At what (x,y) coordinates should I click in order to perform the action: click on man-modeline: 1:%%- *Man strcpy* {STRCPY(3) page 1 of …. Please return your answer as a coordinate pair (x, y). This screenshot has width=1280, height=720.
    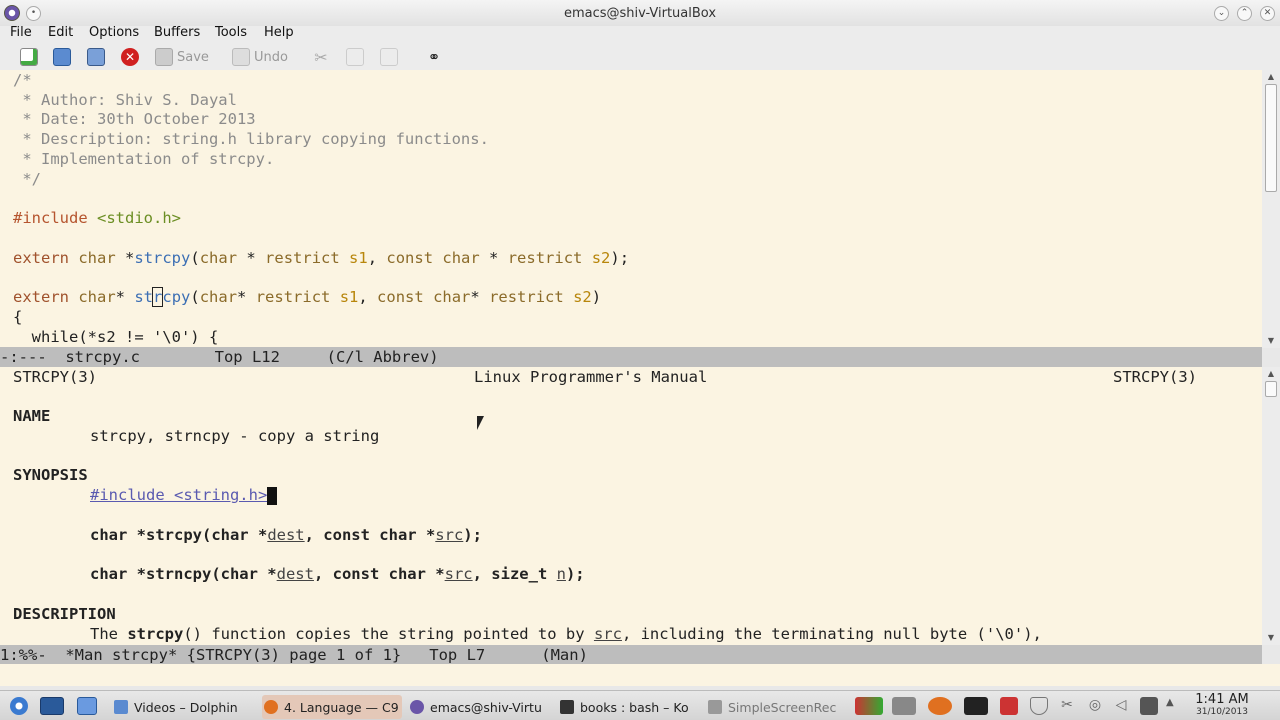
    Looking at the image, I should click on (631, 655).